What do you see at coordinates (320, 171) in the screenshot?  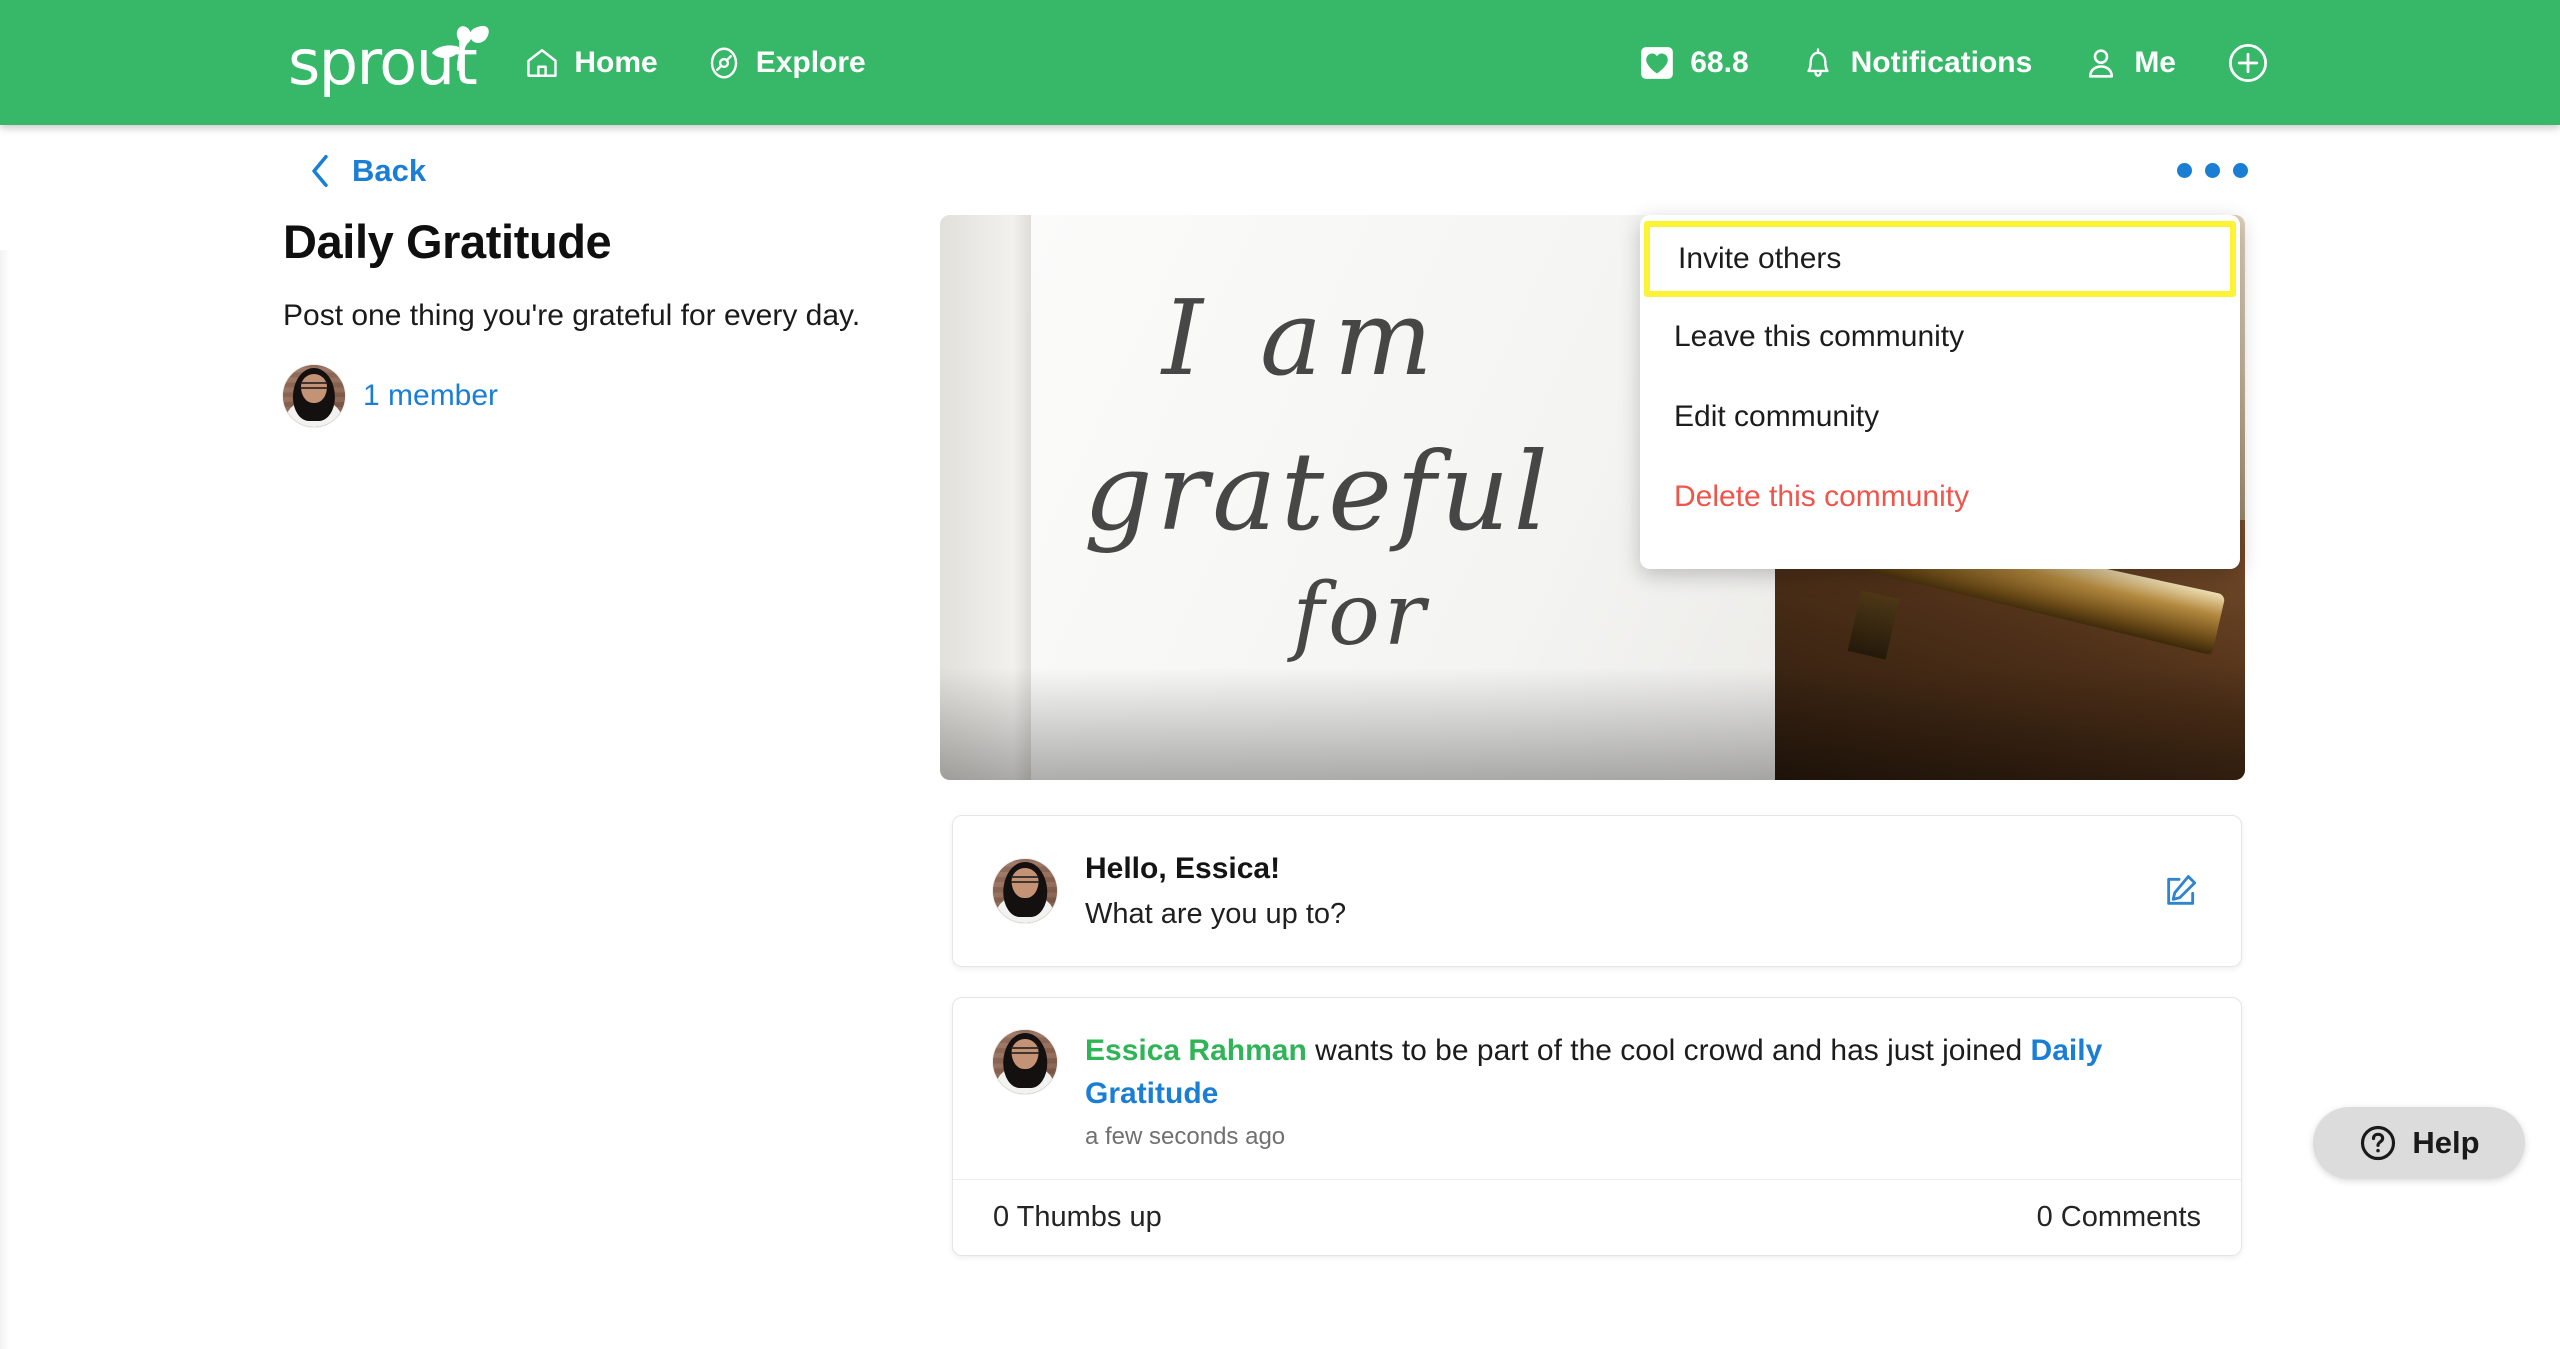 I see `chevron-left-icon` at bounding box center [320, 171].